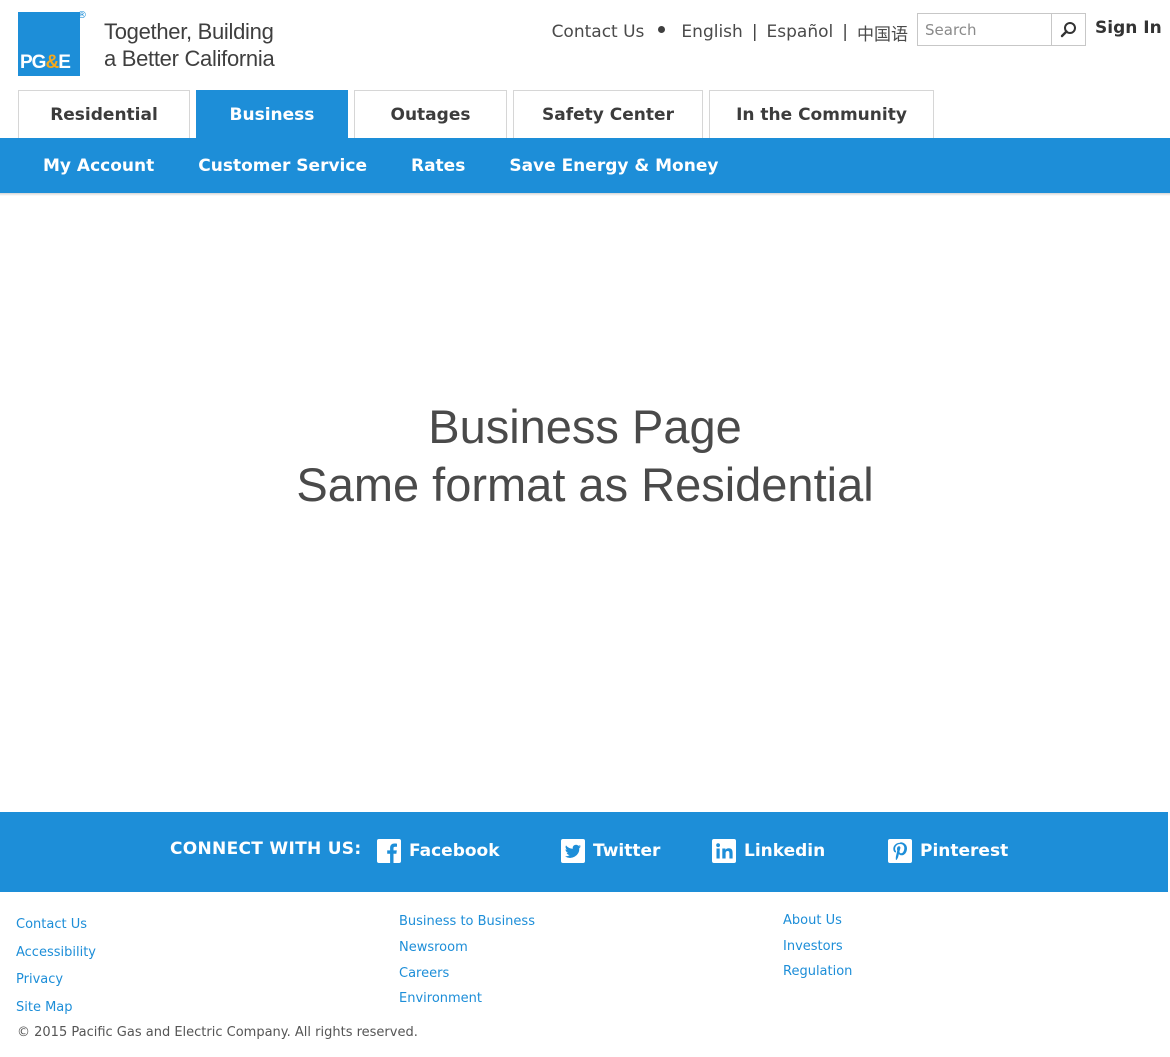 The image size is (1170, 1057). I want to click on subnav-rates: Rates, so click(438, 166).